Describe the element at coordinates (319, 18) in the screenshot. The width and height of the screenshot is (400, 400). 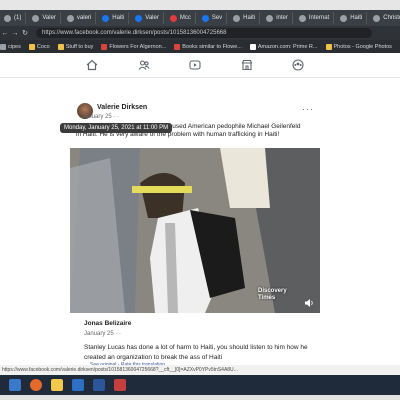
I see `tab-label: Internat` at that location.